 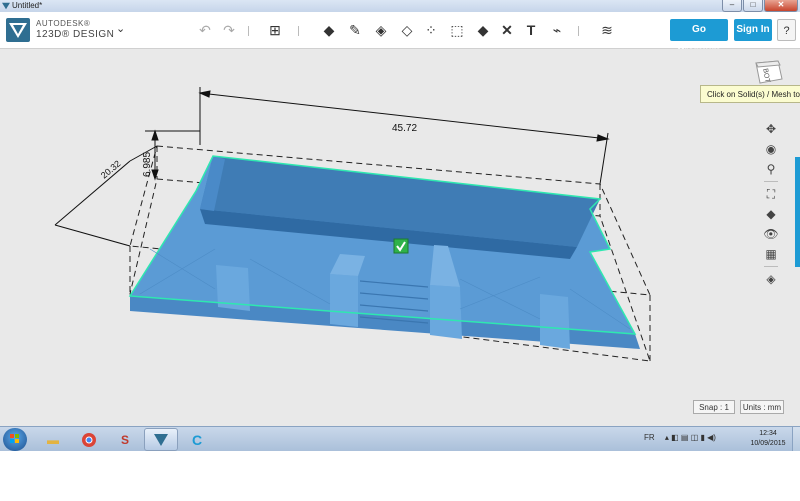 I want to click on view-cube-icon: BOT, so click(x=768, y=72).